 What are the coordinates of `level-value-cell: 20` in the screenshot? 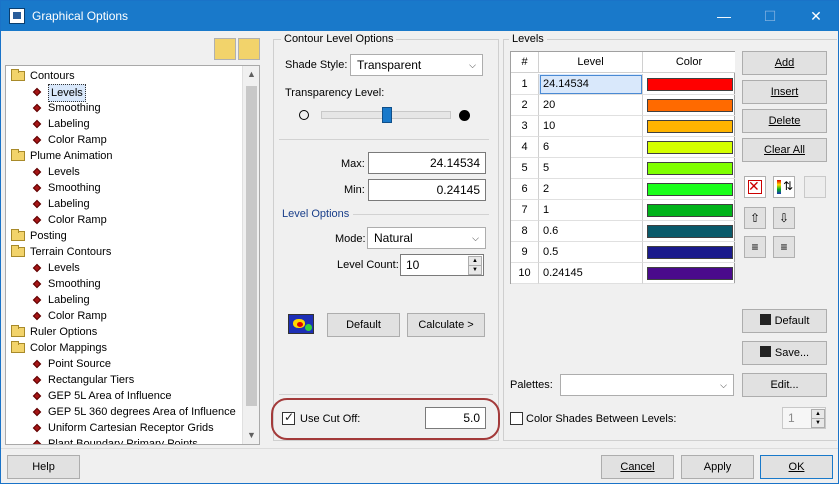 It's located at (591, 105).